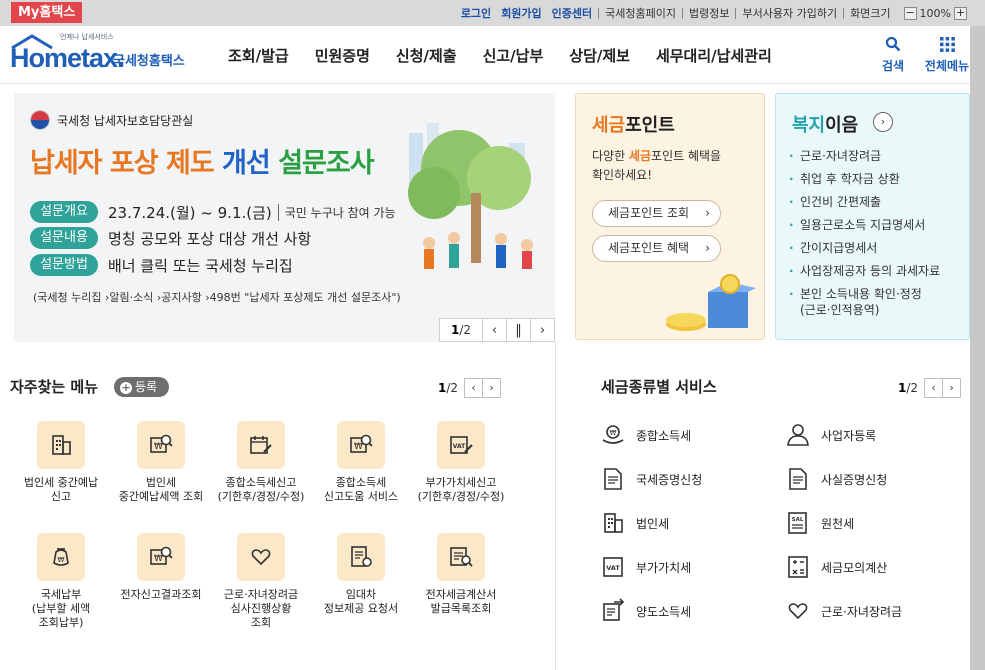 The image size is (985, 670). I want to click on building-icon, so click(61, 445).